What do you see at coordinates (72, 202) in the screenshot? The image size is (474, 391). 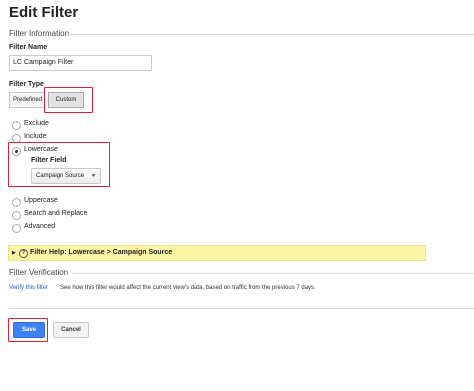 I see `radio-option-uppercase: Uppercase` at bounding box center [72, 202].